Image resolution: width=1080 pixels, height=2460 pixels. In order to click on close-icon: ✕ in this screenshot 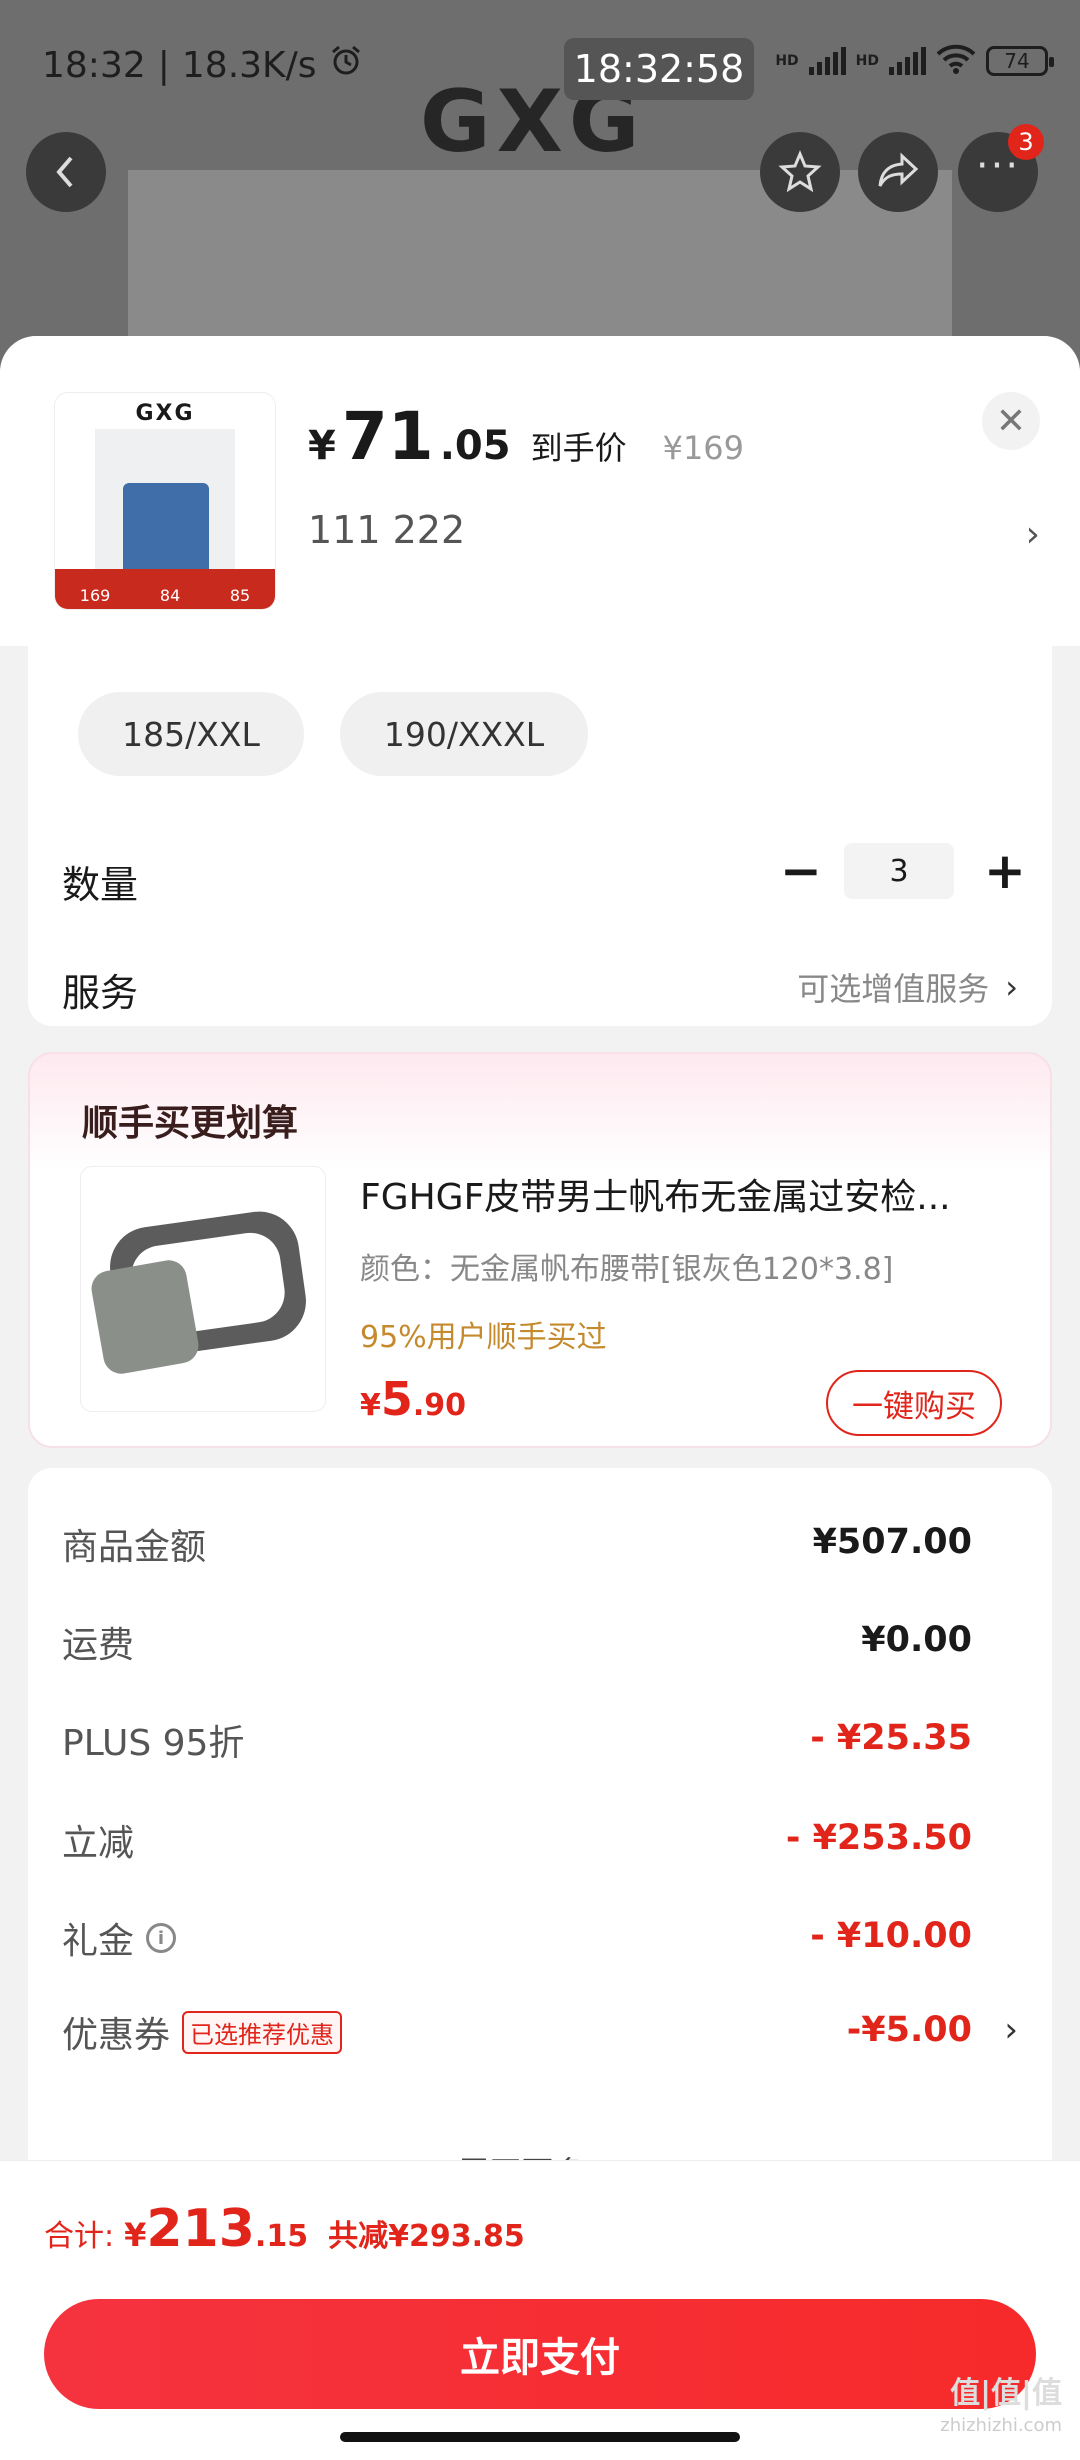, I will do `click(1011, 421)`.